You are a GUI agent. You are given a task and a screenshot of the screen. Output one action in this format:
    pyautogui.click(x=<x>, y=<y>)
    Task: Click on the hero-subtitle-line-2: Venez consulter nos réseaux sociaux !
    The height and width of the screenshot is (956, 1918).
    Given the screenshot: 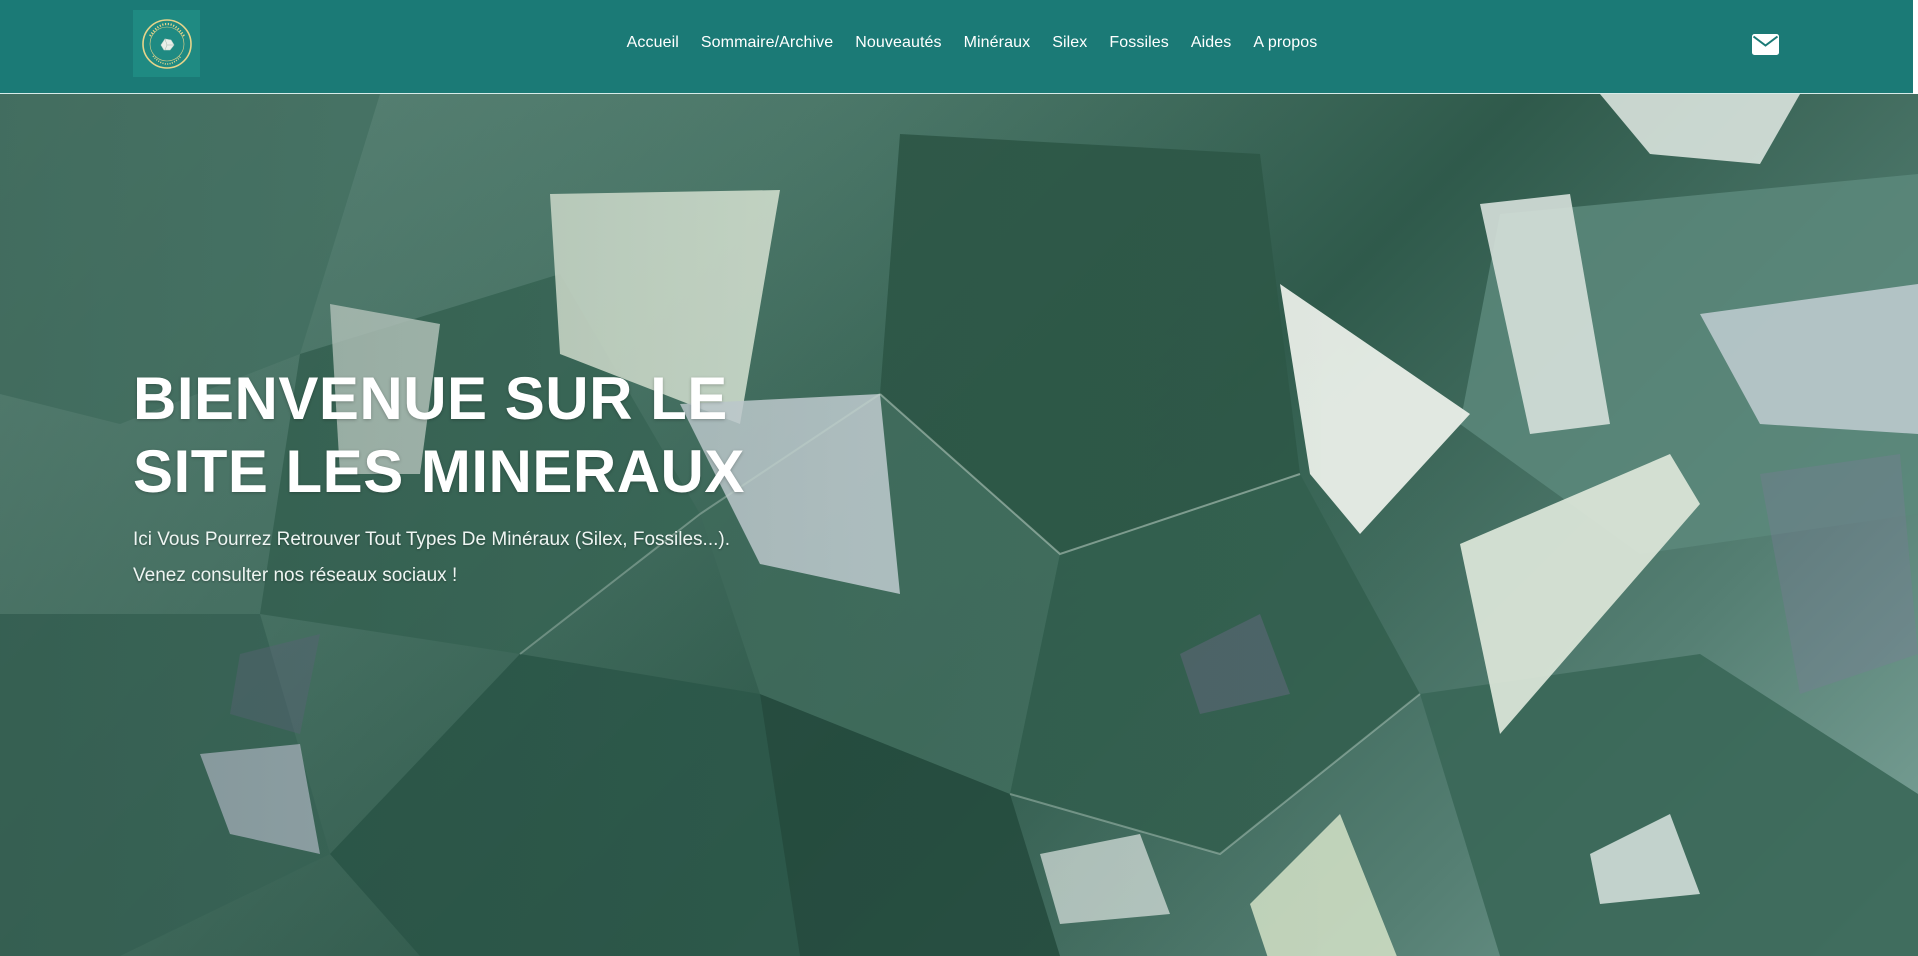 What is the action you would take?
    pyautogui.click(x=295, y=575)
    